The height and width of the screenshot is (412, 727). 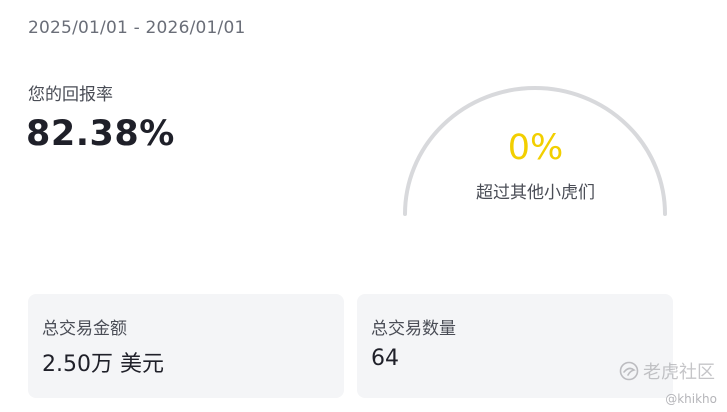 What do you see at coordinates (413, 329) in the screenshot?
I see `total-trade-count-label: 总交易数量` at bounding box center [413, 329].